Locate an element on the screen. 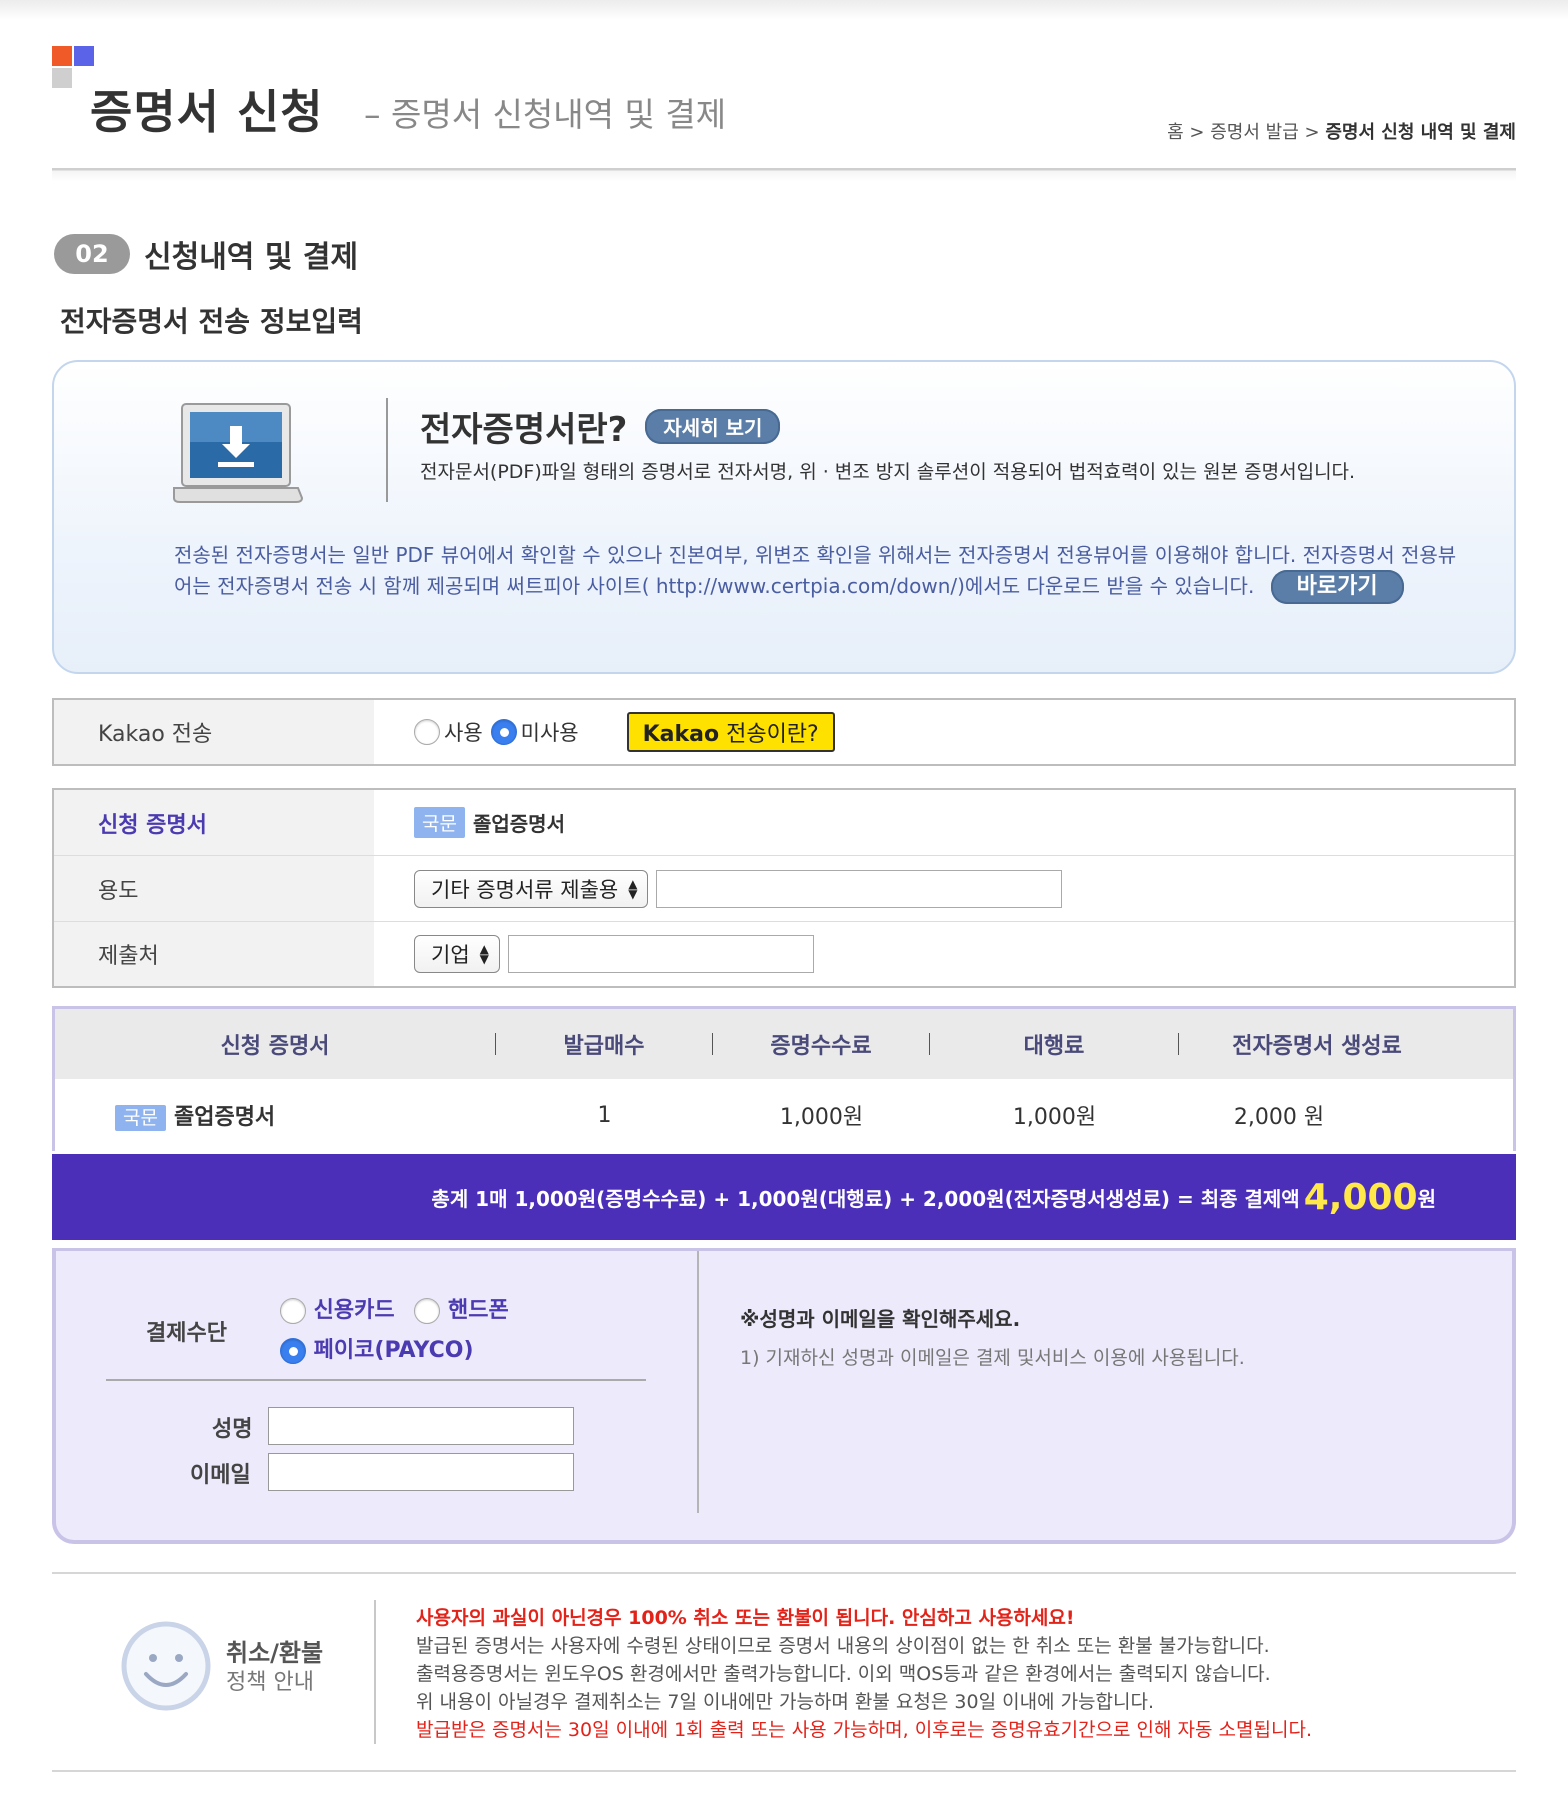  email-label: 이메일 is located at coordinates (220, 1475).